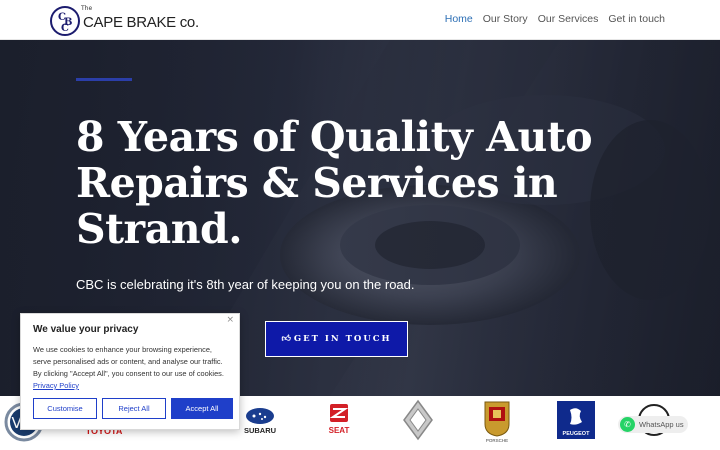  Describe the element at coordinates (339, 419) in the screenshot. I see `seat-logo: SEAT` at that location.